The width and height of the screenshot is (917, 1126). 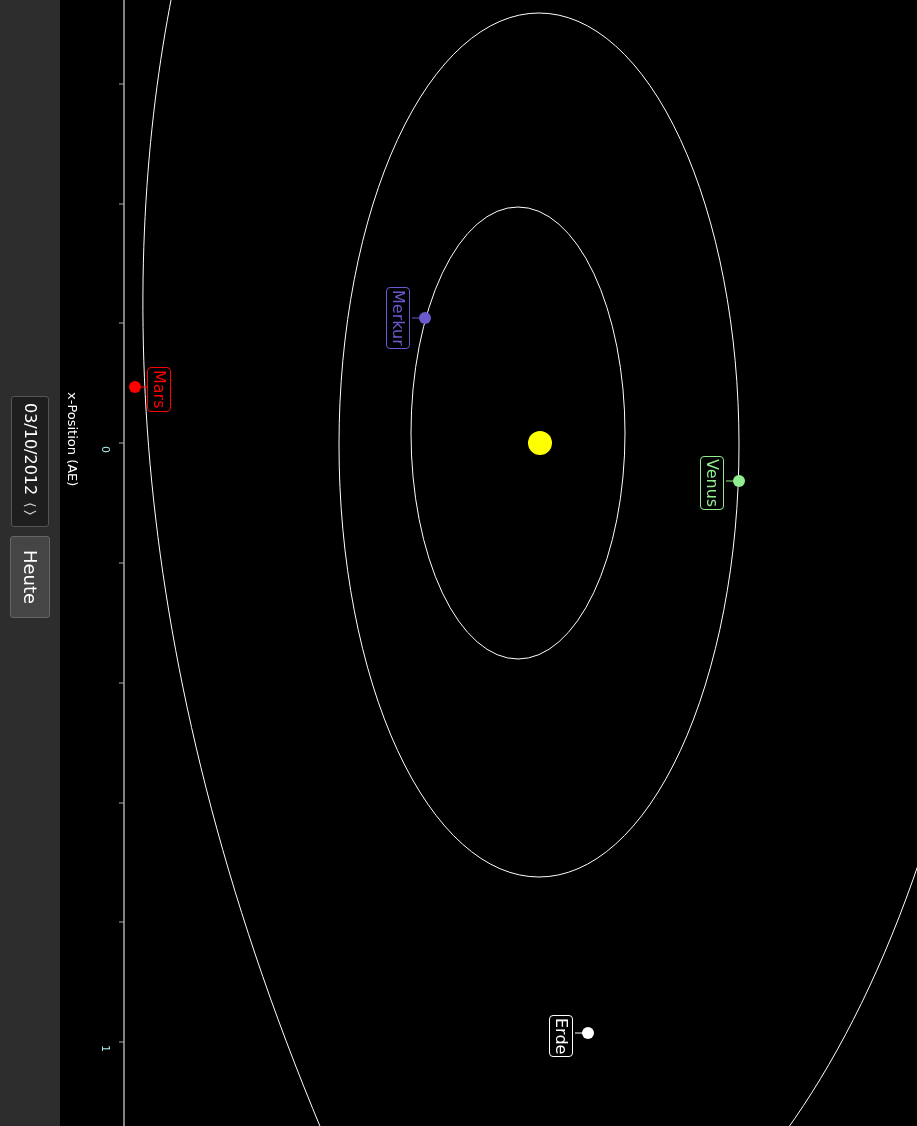 What do you see at coordinates (159, 389) in the screenshot?
I see `planet-label: Mars` at bounding box center [159, 389].